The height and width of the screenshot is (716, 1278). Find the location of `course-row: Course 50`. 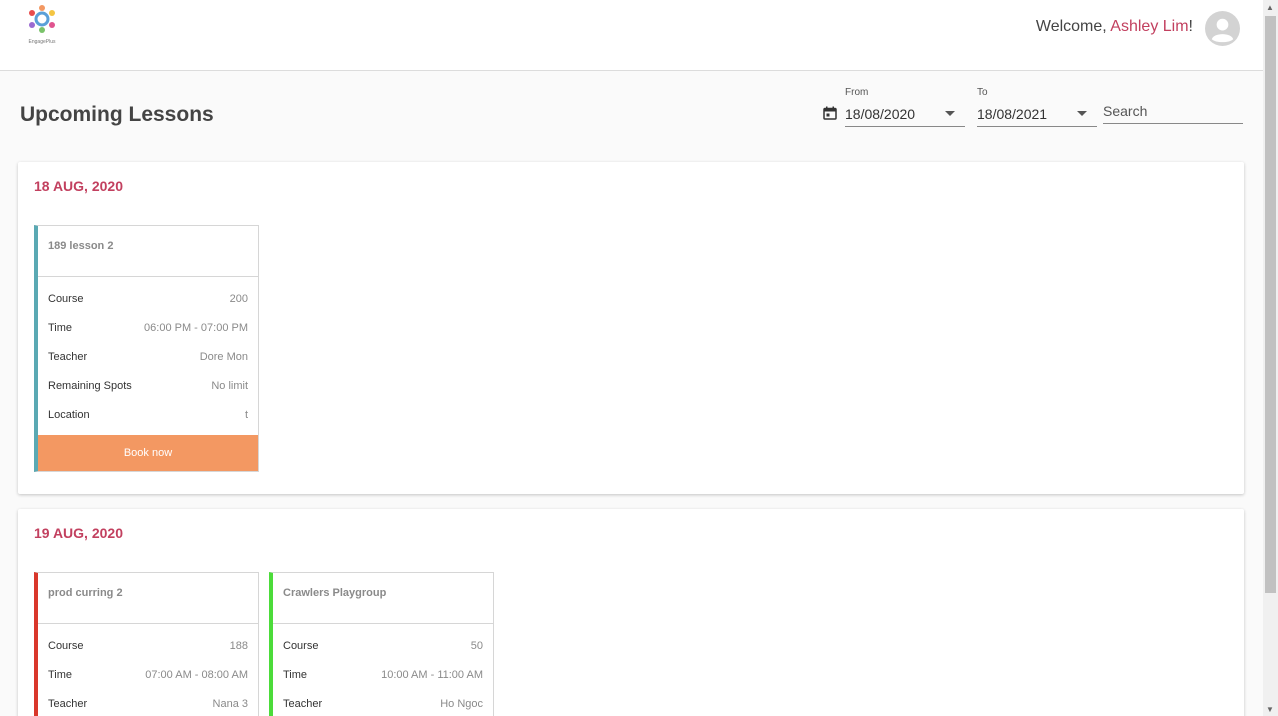

course-row: Course 50 is located at coordinates (383, 645).